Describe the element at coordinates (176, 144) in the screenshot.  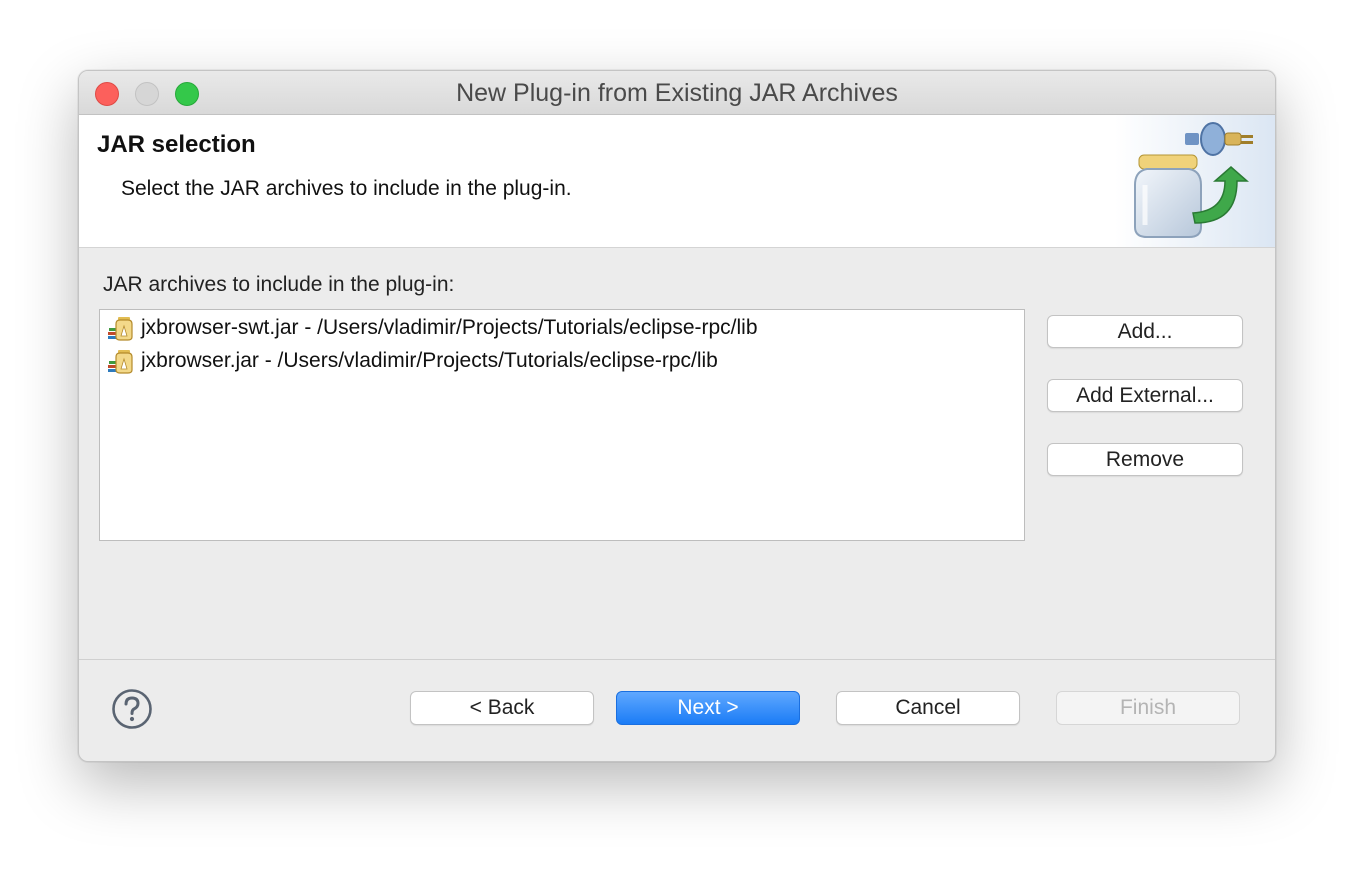
I see `page-title: JAR selection` at that location.